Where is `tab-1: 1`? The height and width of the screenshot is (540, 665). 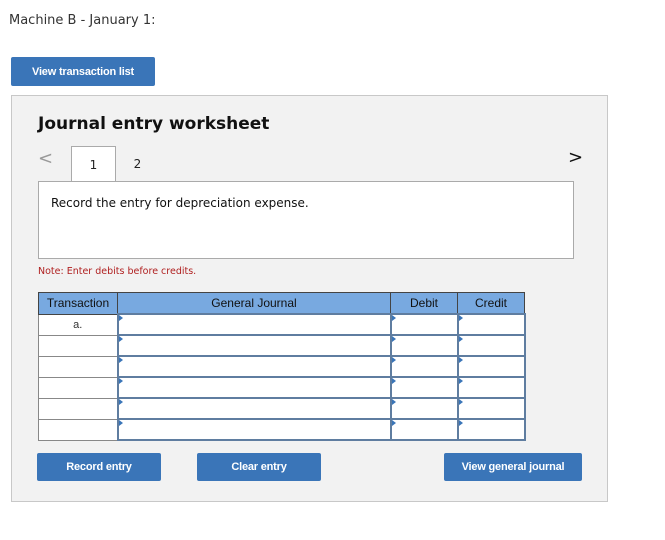
tab-1: 1 is located at coordinates (93, 164).